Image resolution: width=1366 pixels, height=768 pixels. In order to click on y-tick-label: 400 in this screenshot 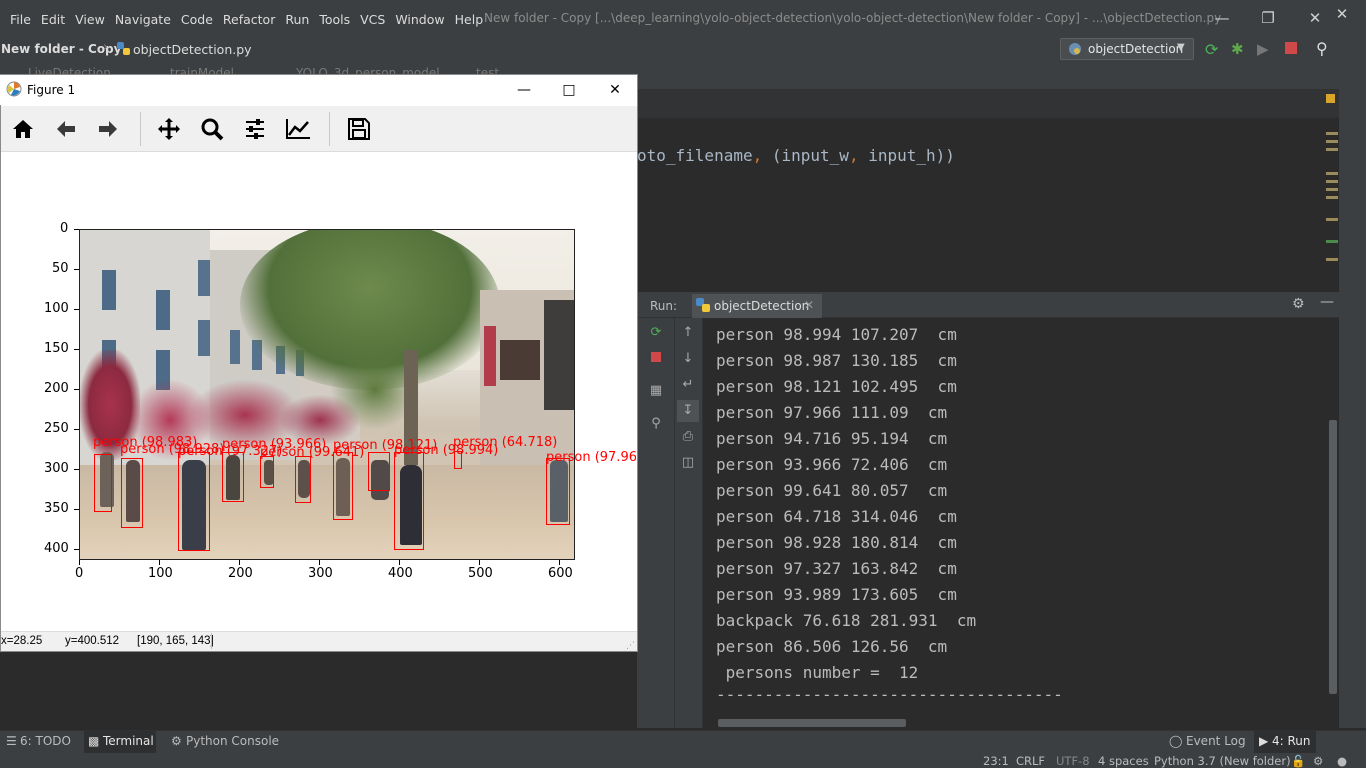, I will do `click(56, 548)`.